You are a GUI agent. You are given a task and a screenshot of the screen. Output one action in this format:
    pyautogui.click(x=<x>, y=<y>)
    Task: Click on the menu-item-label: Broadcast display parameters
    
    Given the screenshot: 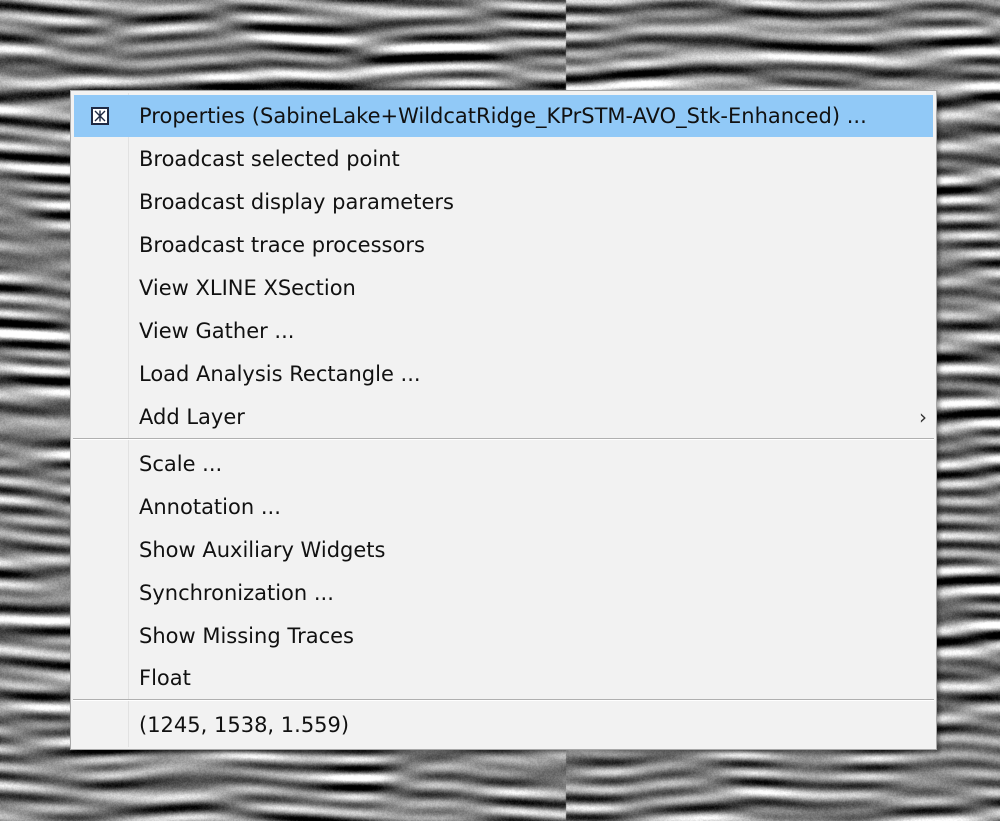 What is the action you would take?
    pyautogui.click(x=296, y=202)
    